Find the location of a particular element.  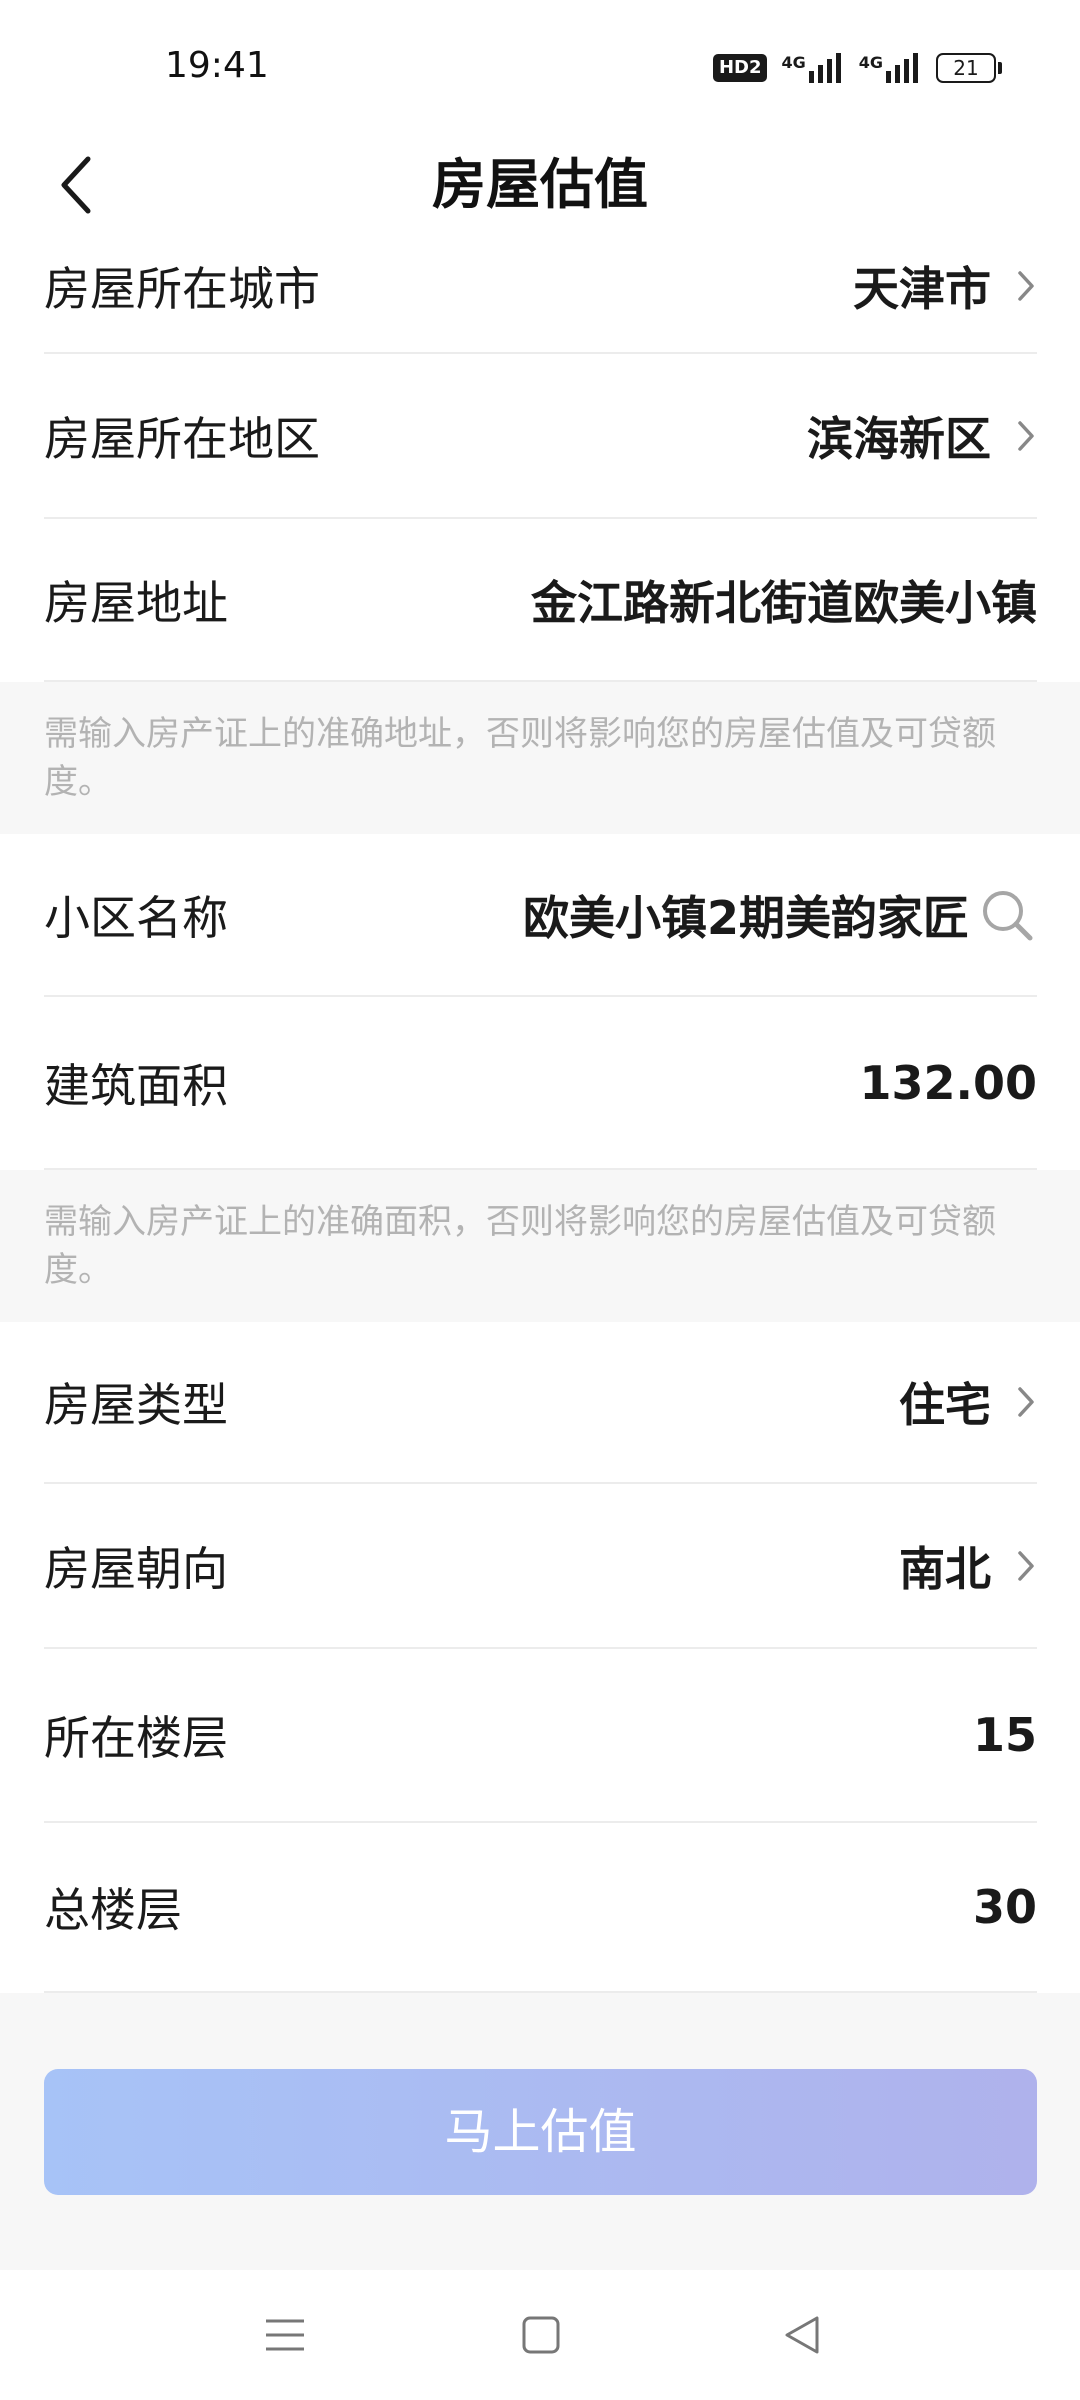

address-label: 房屋地址 is located at coordinates (136, 602).